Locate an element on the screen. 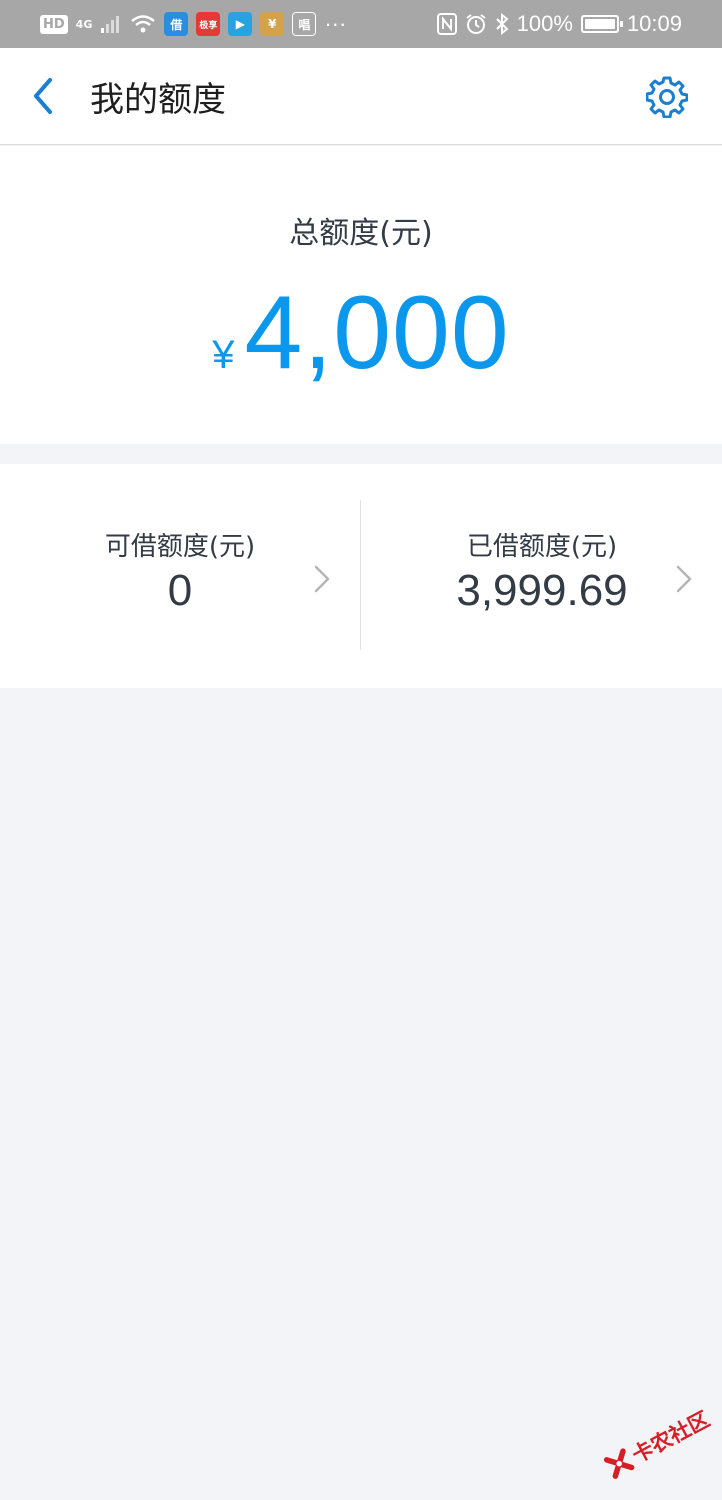 The height and width of the screenshot is (1500, 722). total-quota-amount: ¥ 4,000 is located at coordinates (361, 333).